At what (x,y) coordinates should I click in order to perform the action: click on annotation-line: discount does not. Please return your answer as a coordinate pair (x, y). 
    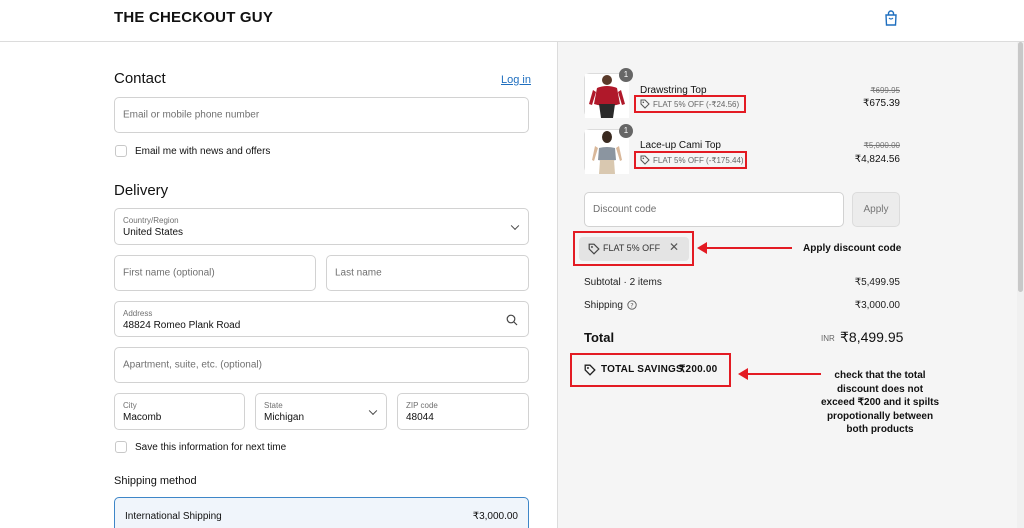
    Looking at the image, I should click on (880, 389).